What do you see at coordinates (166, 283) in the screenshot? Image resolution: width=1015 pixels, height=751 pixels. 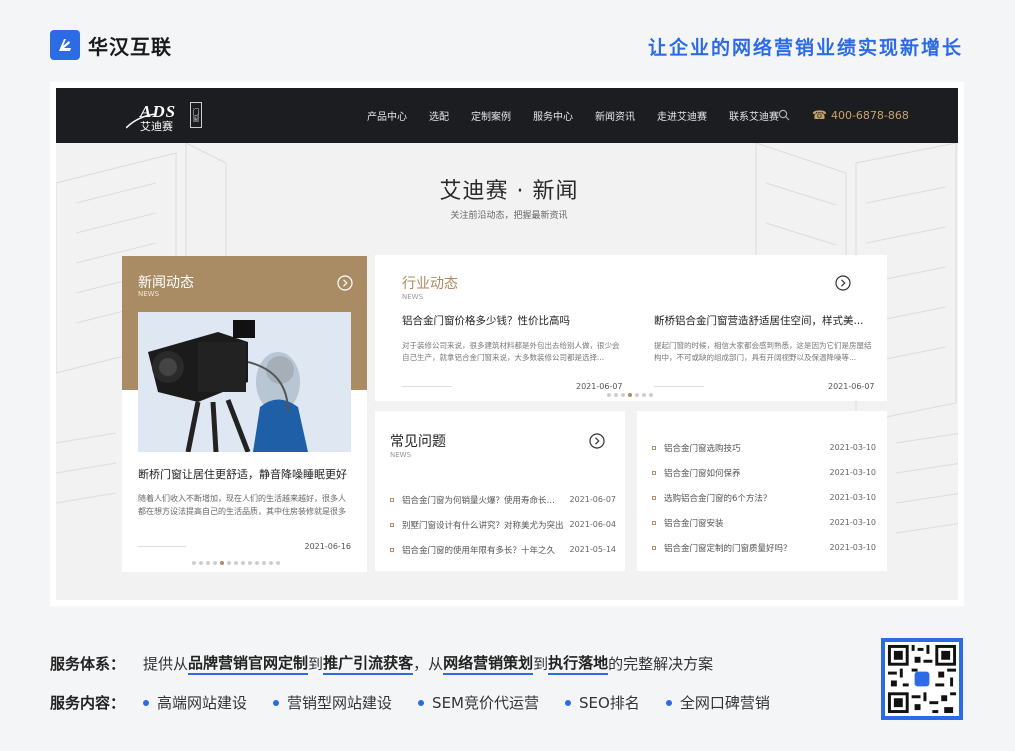 I see `news-card-title: 新闻动态` at bounding box center [166, 283].